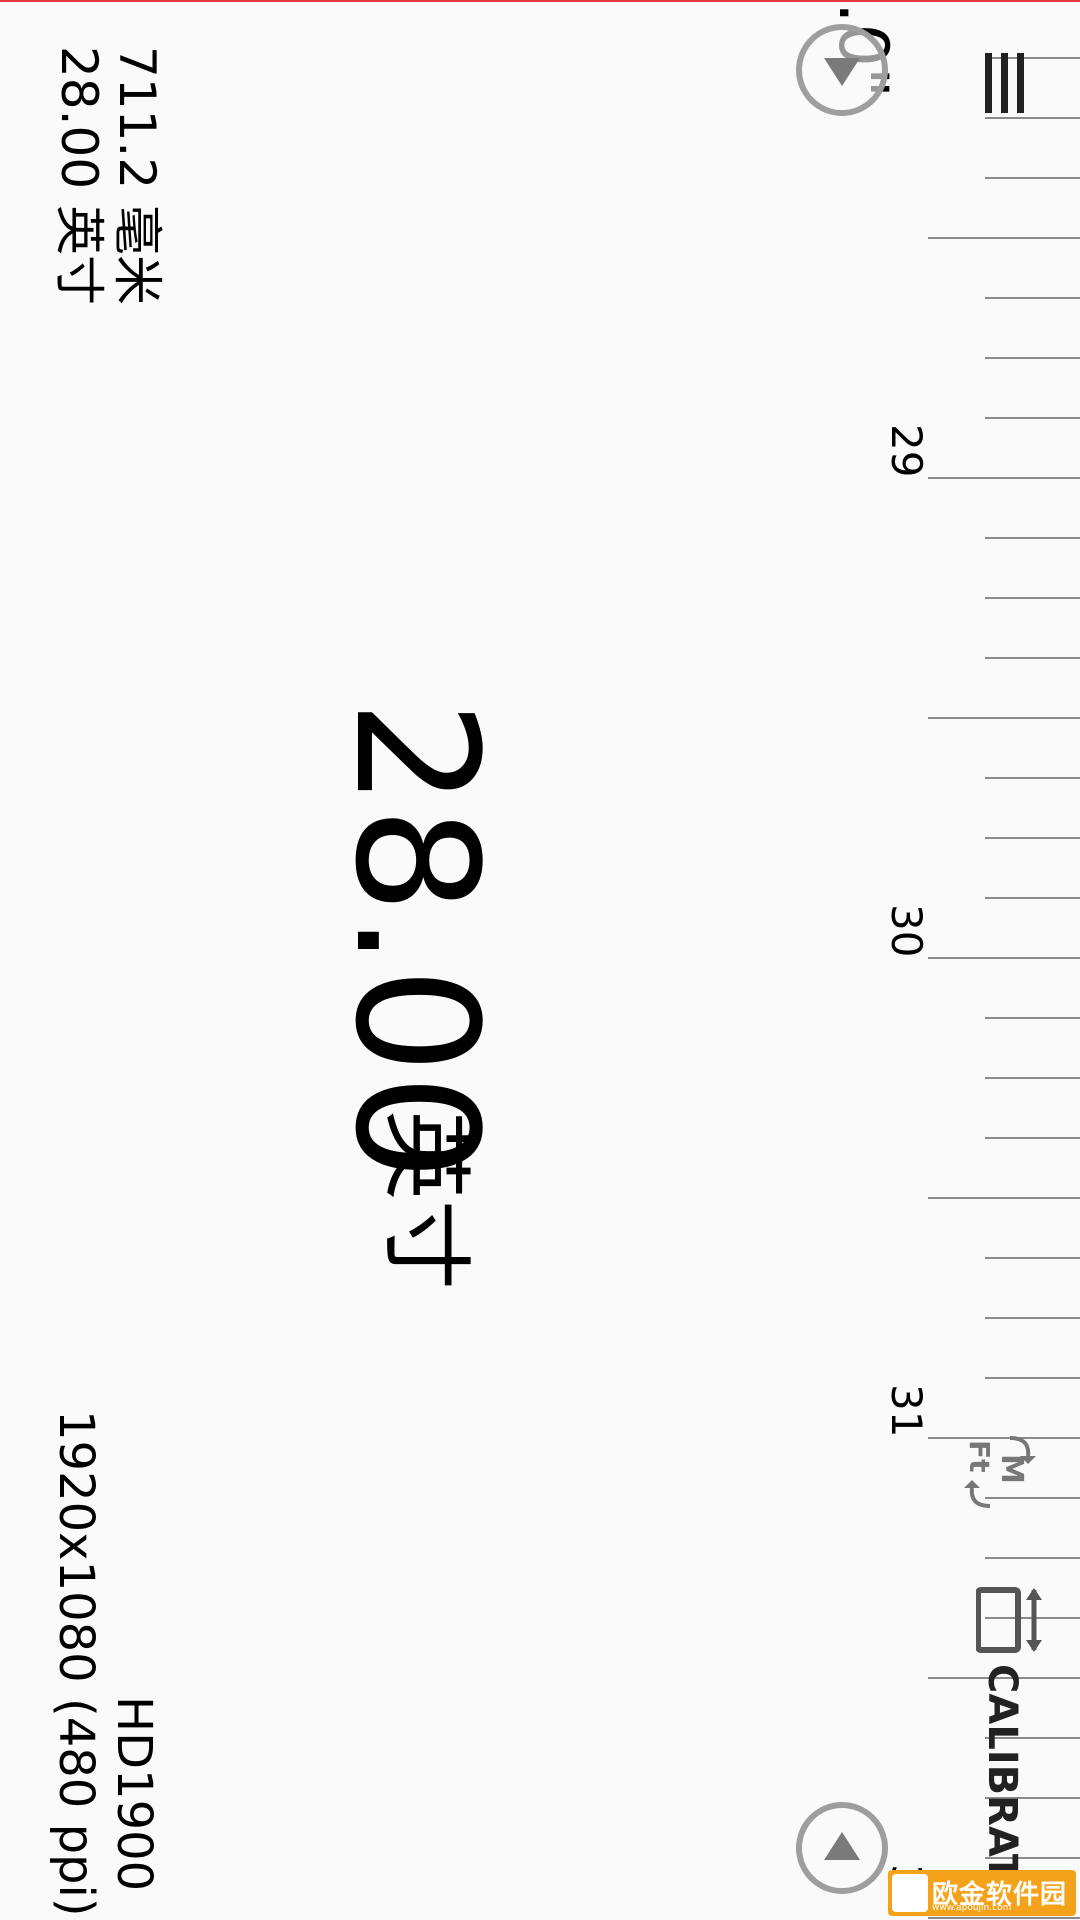  I want to click on summary-mm-value: 711.2 毫米, so click(137, 176).